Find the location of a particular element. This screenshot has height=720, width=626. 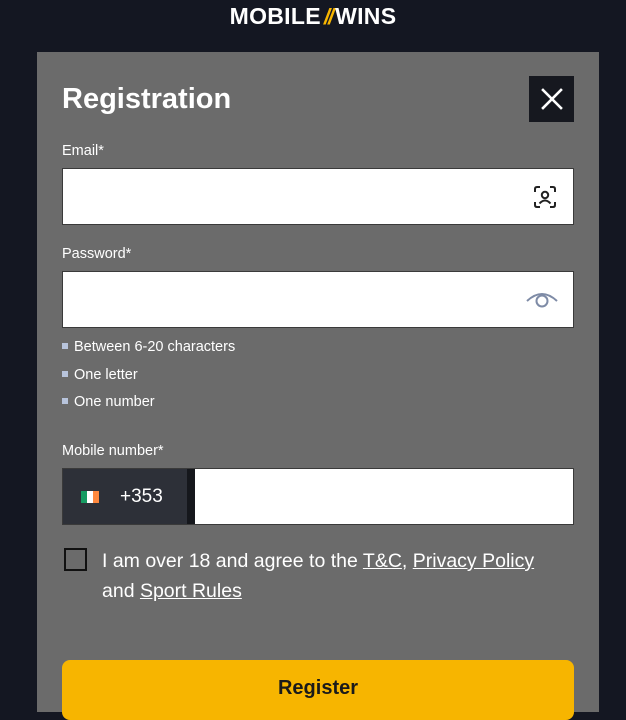

register-label: Register is located at coordinates (318, 688).